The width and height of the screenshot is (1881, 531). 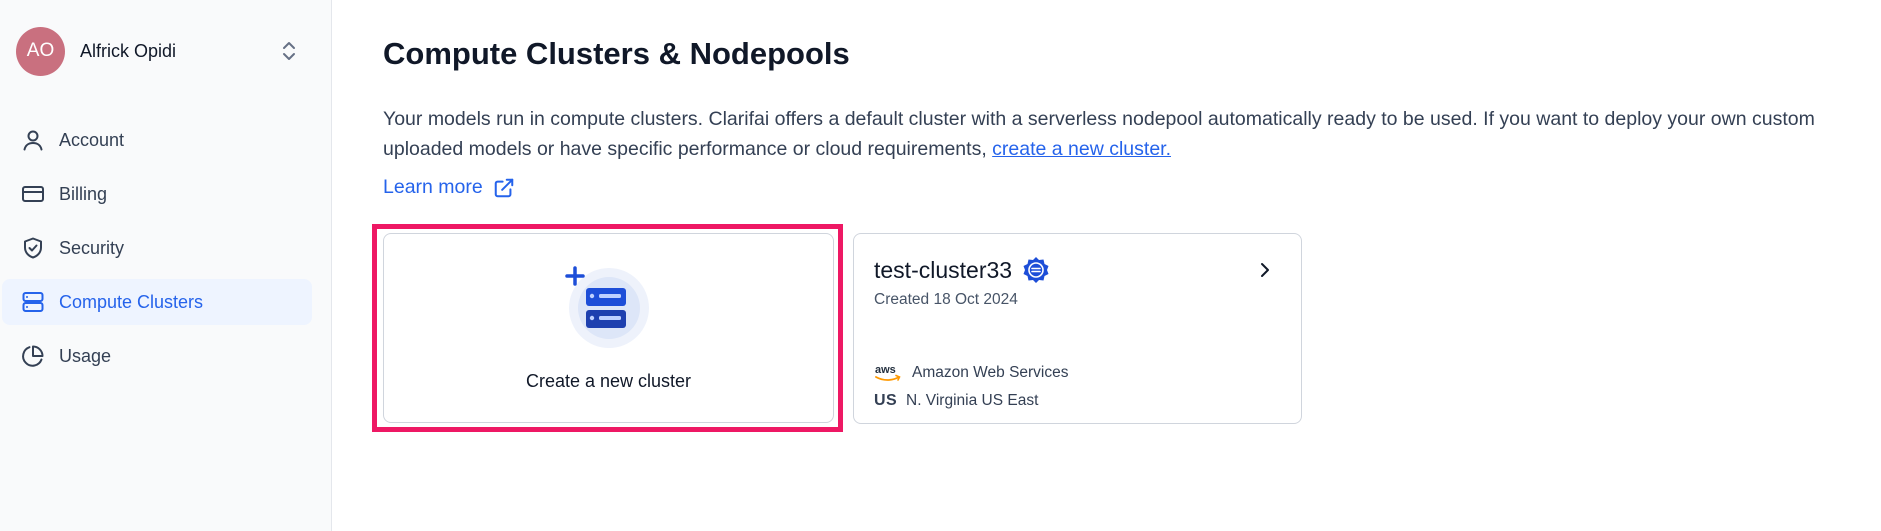 I want to click on add-server-icon, so click(x=607, y=306).